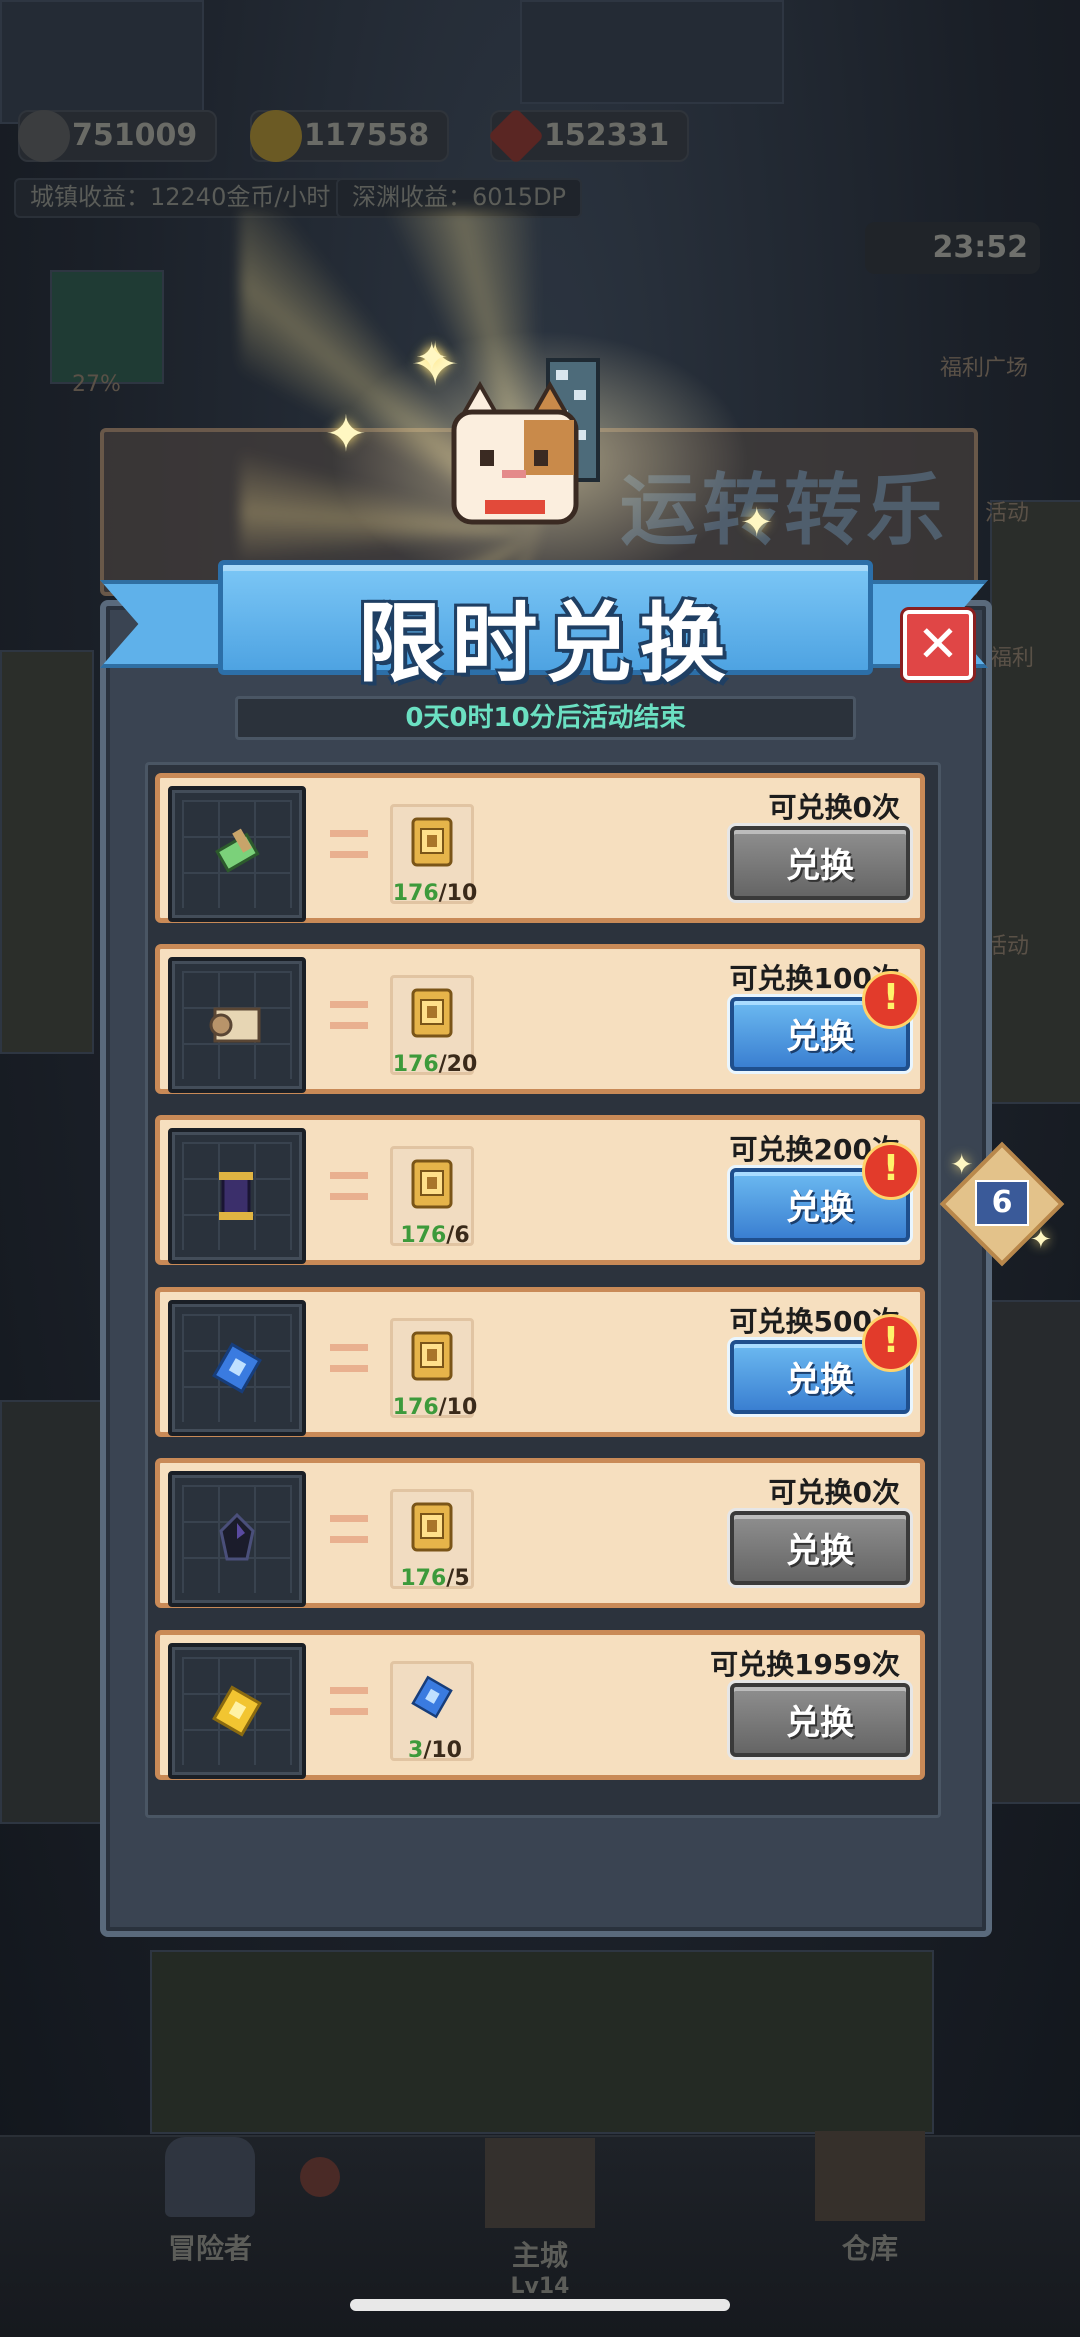 The width and height of the screenshot is (1080, 2337). Describe the element at coordinates (525, 441) in the screenshot. I see `lucky-cat-icon` at that location.